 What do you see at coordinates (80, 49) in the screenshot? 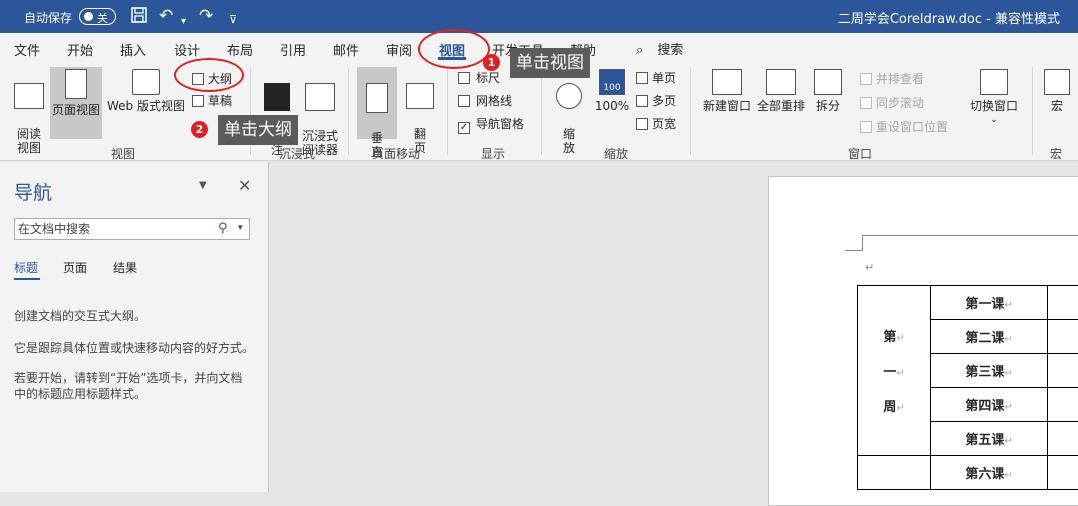
I see `tab-home: 开始` at bounding box center [80, 49].